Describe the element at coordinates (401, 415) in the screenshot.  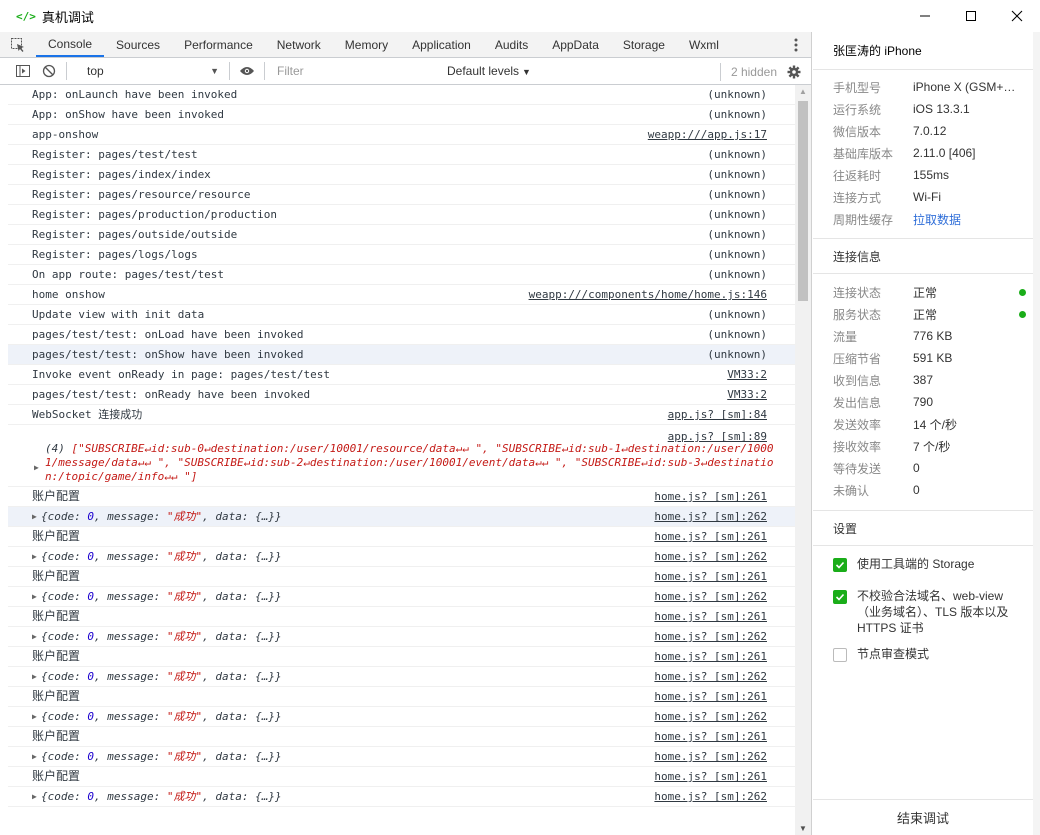
I see `console-message: WebSocket 连接成功 app.js? [sm]:84` at that location.